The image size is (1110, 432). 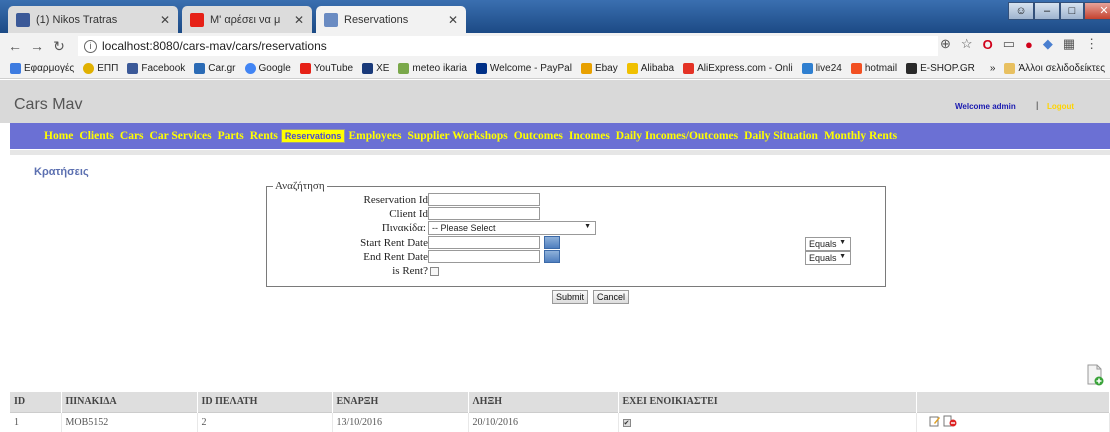 I want to click on menu-clients: Clients, so click(x=96, y=136).